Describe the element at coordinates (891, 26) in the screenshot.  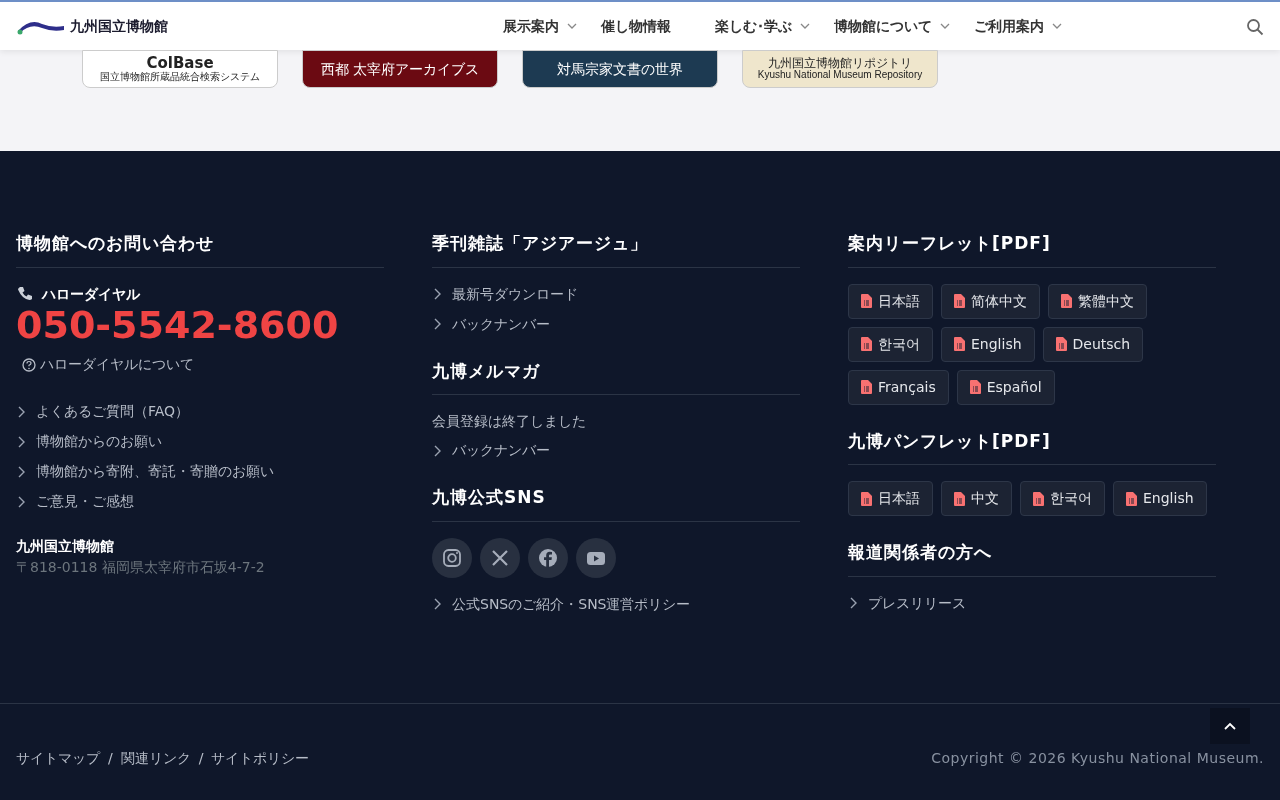
I see `nav-link: 博物館について` at that location.